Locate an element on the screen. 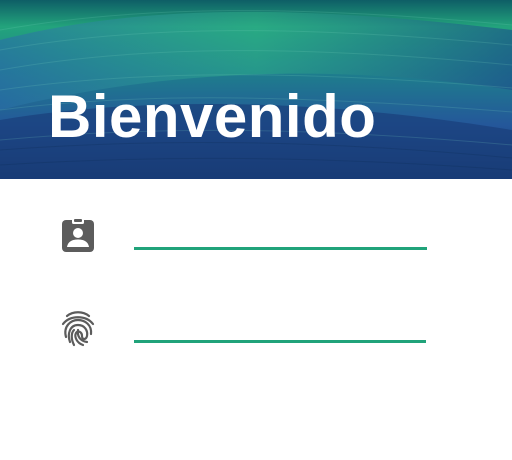 The image size is (512, 460). contact-badge-icon is located at coordinates (78, 234).